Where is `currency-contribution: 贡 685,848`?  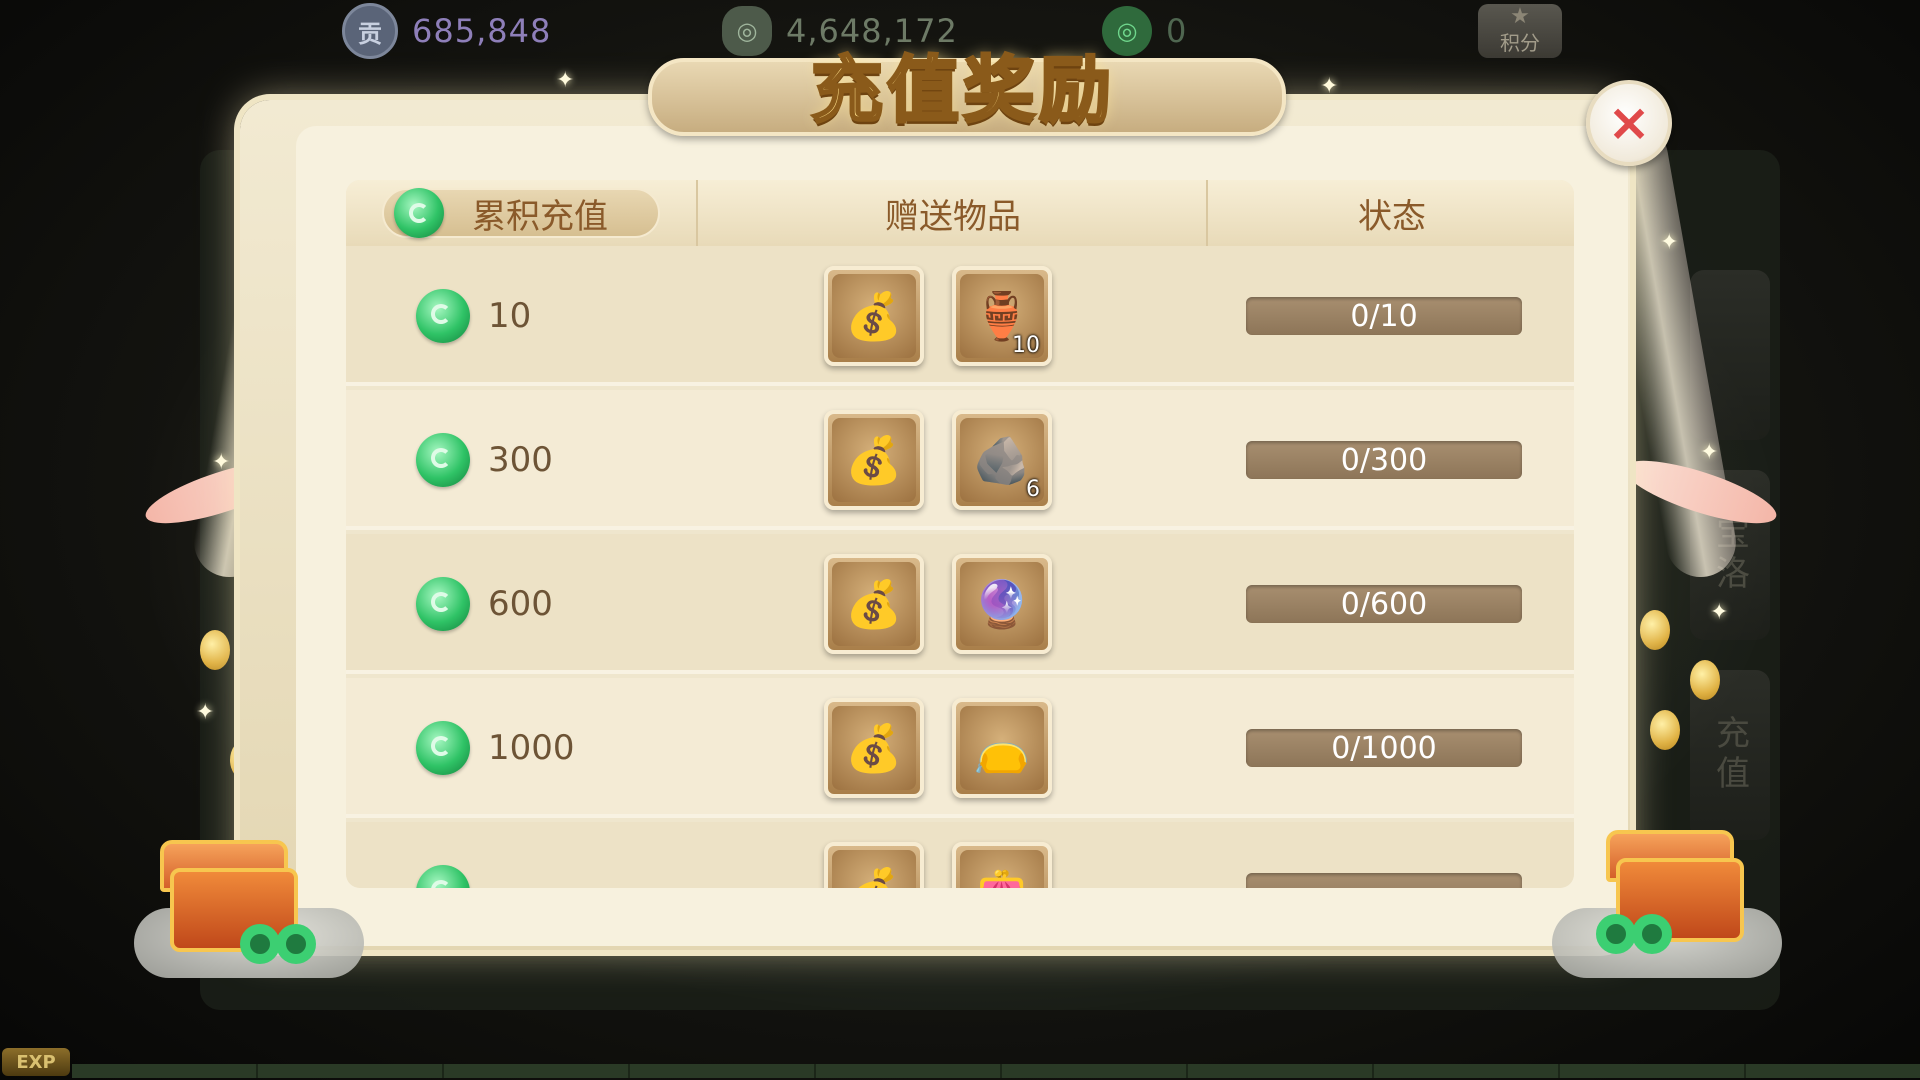 currency-contribution: 贡 685,848 is located at coordinates (447, 31).